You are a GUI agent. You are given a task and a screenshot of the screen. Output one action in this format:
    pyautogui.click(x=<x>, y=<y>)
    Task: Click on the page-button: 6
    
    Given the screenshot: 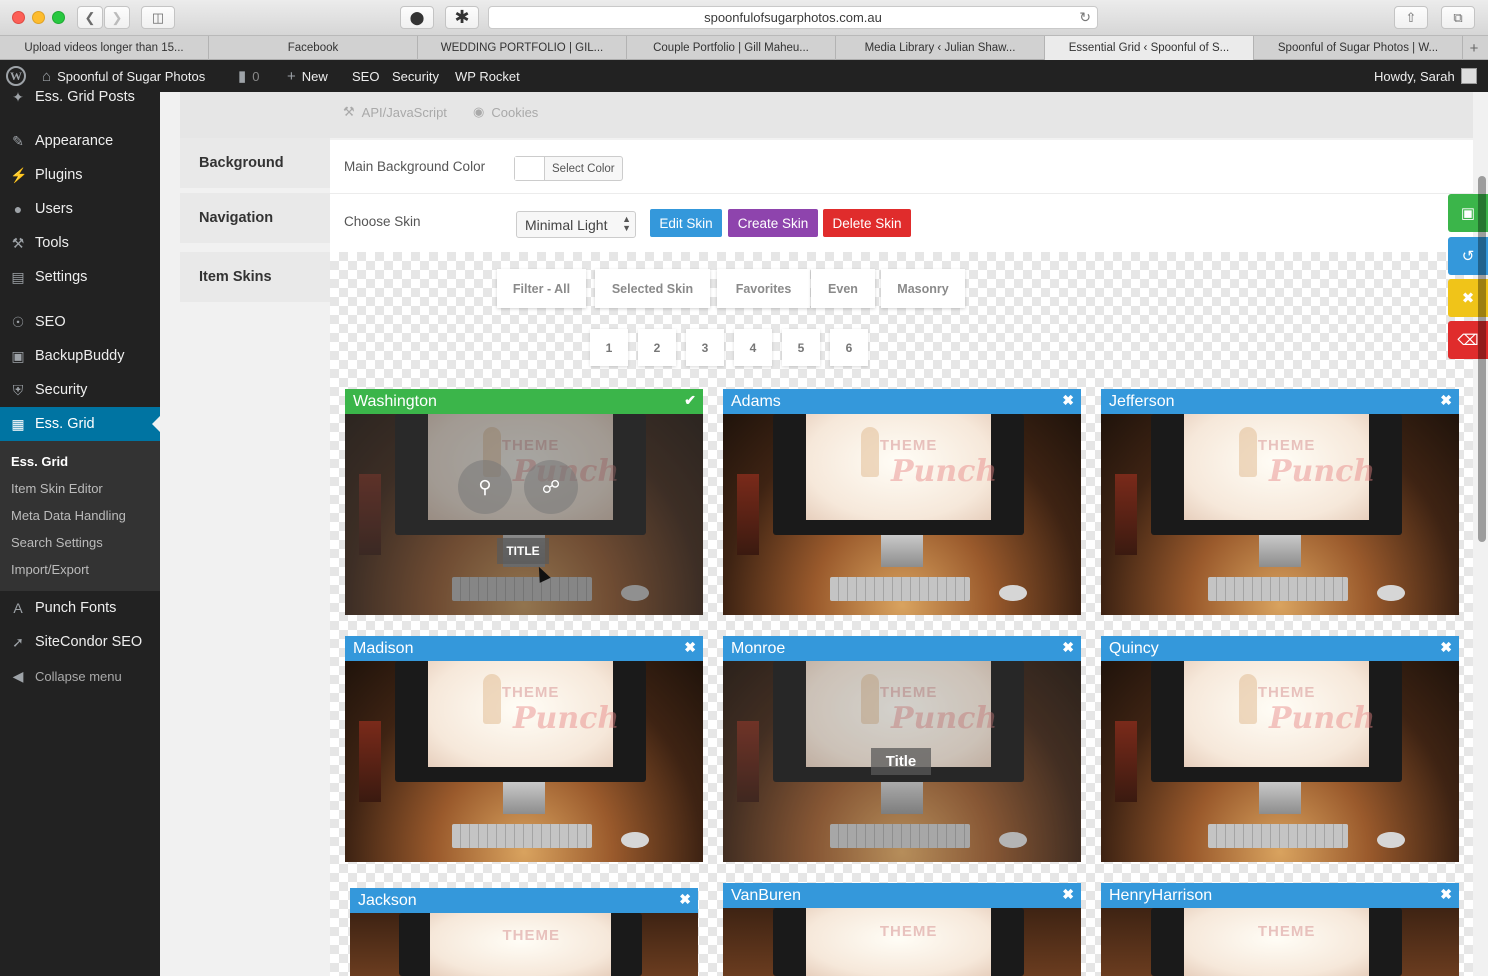 What is the action you would take?
    pyautogui.click(x=849, y=347)
    